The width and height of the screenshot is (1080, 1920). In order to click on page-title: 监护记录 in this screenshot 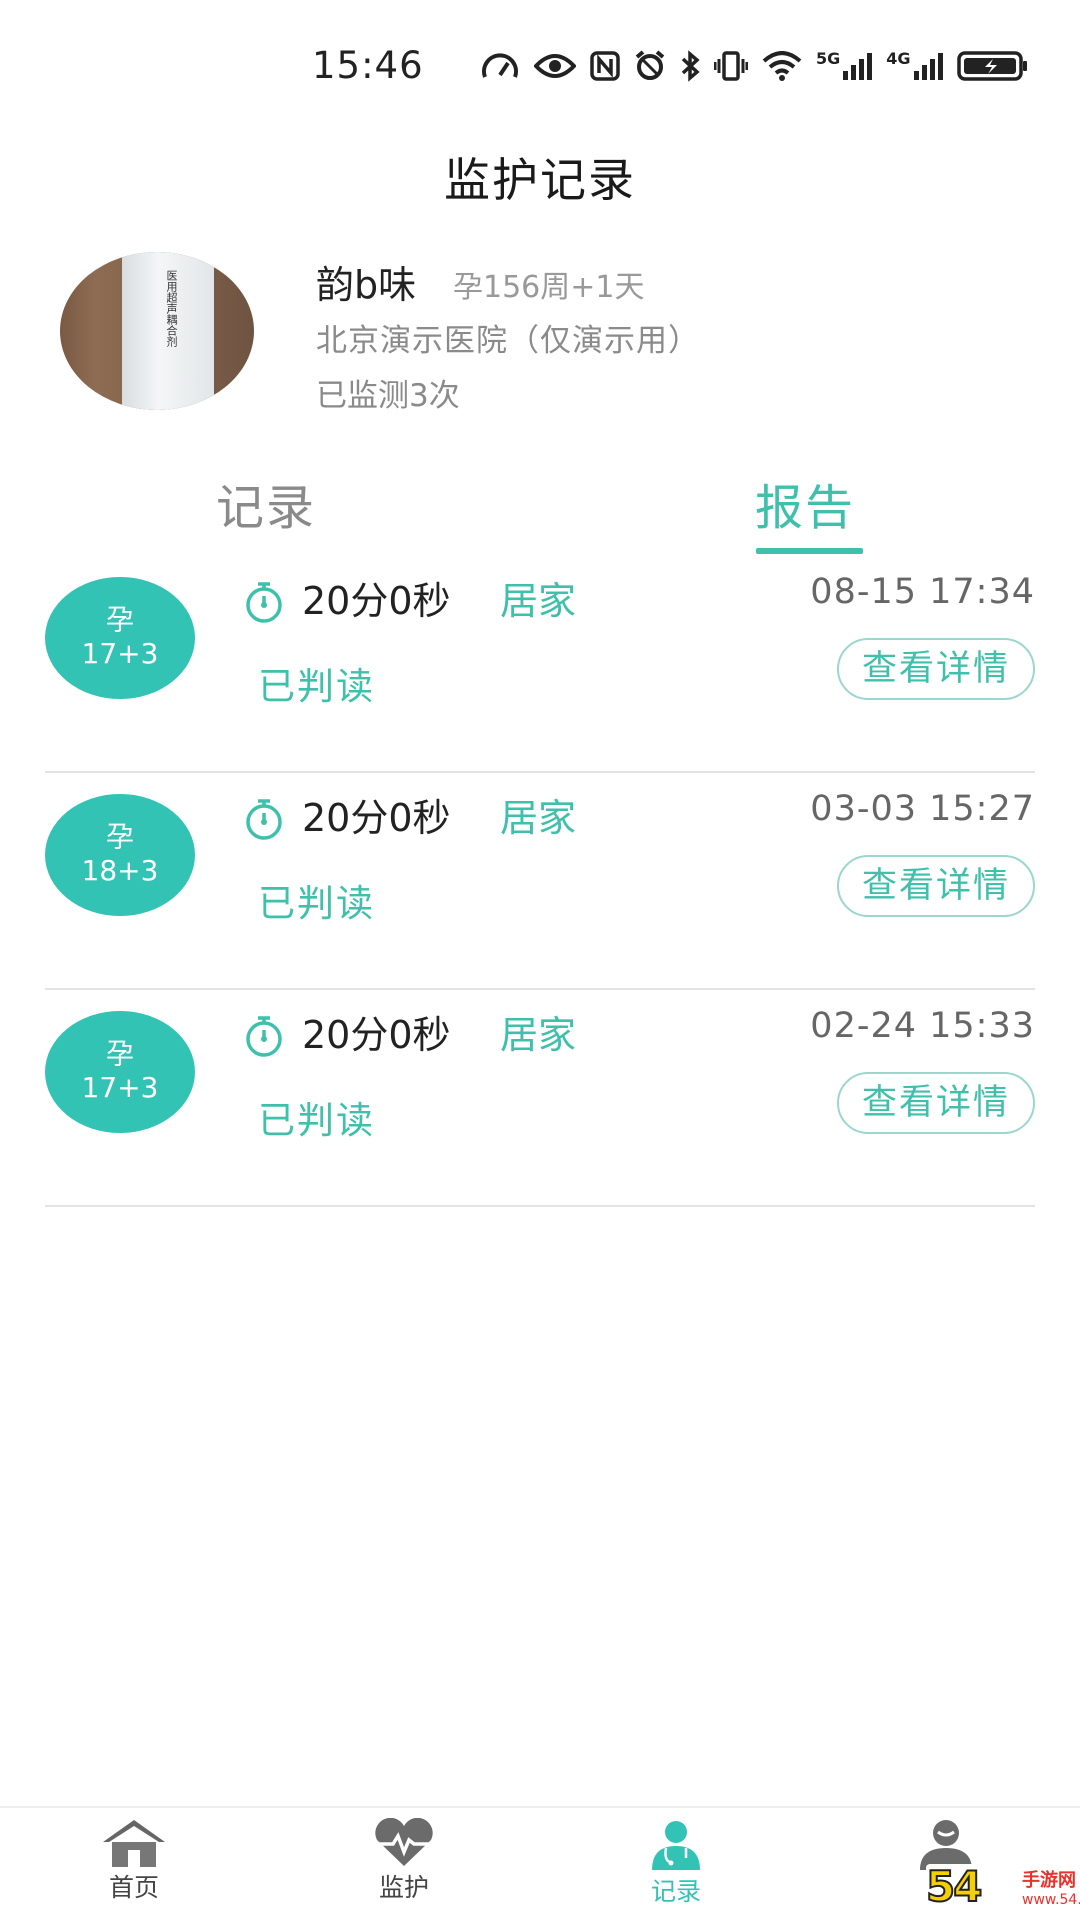, I will do `click(540, 180)`.